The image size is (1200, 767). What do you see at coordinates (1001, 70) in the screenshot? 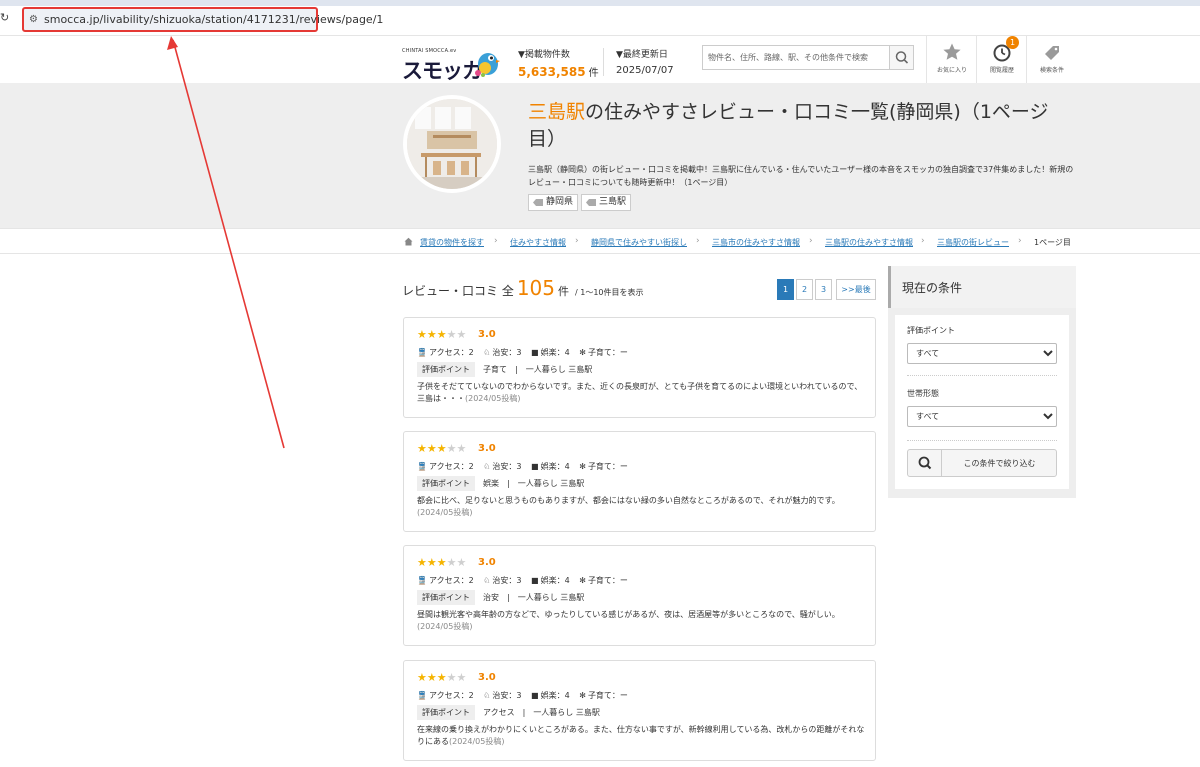
I see `history-label: 閲覧履歴` at bounding box center [1001, 70].